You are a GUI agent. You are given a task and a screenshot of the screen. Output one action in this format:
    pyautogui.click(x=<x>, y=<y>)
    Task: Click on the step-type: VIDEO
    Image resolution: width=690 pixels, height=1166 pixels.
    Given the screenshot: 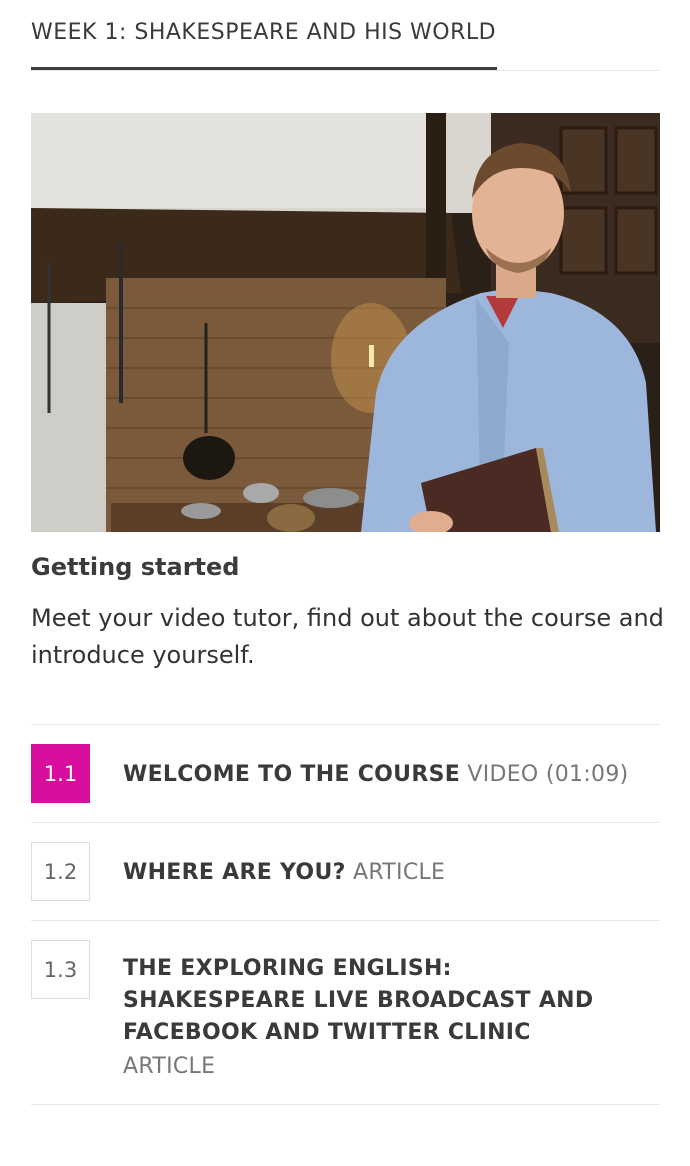 What is the action you would take?
    pyautogui.click(x=503, y=774)
    